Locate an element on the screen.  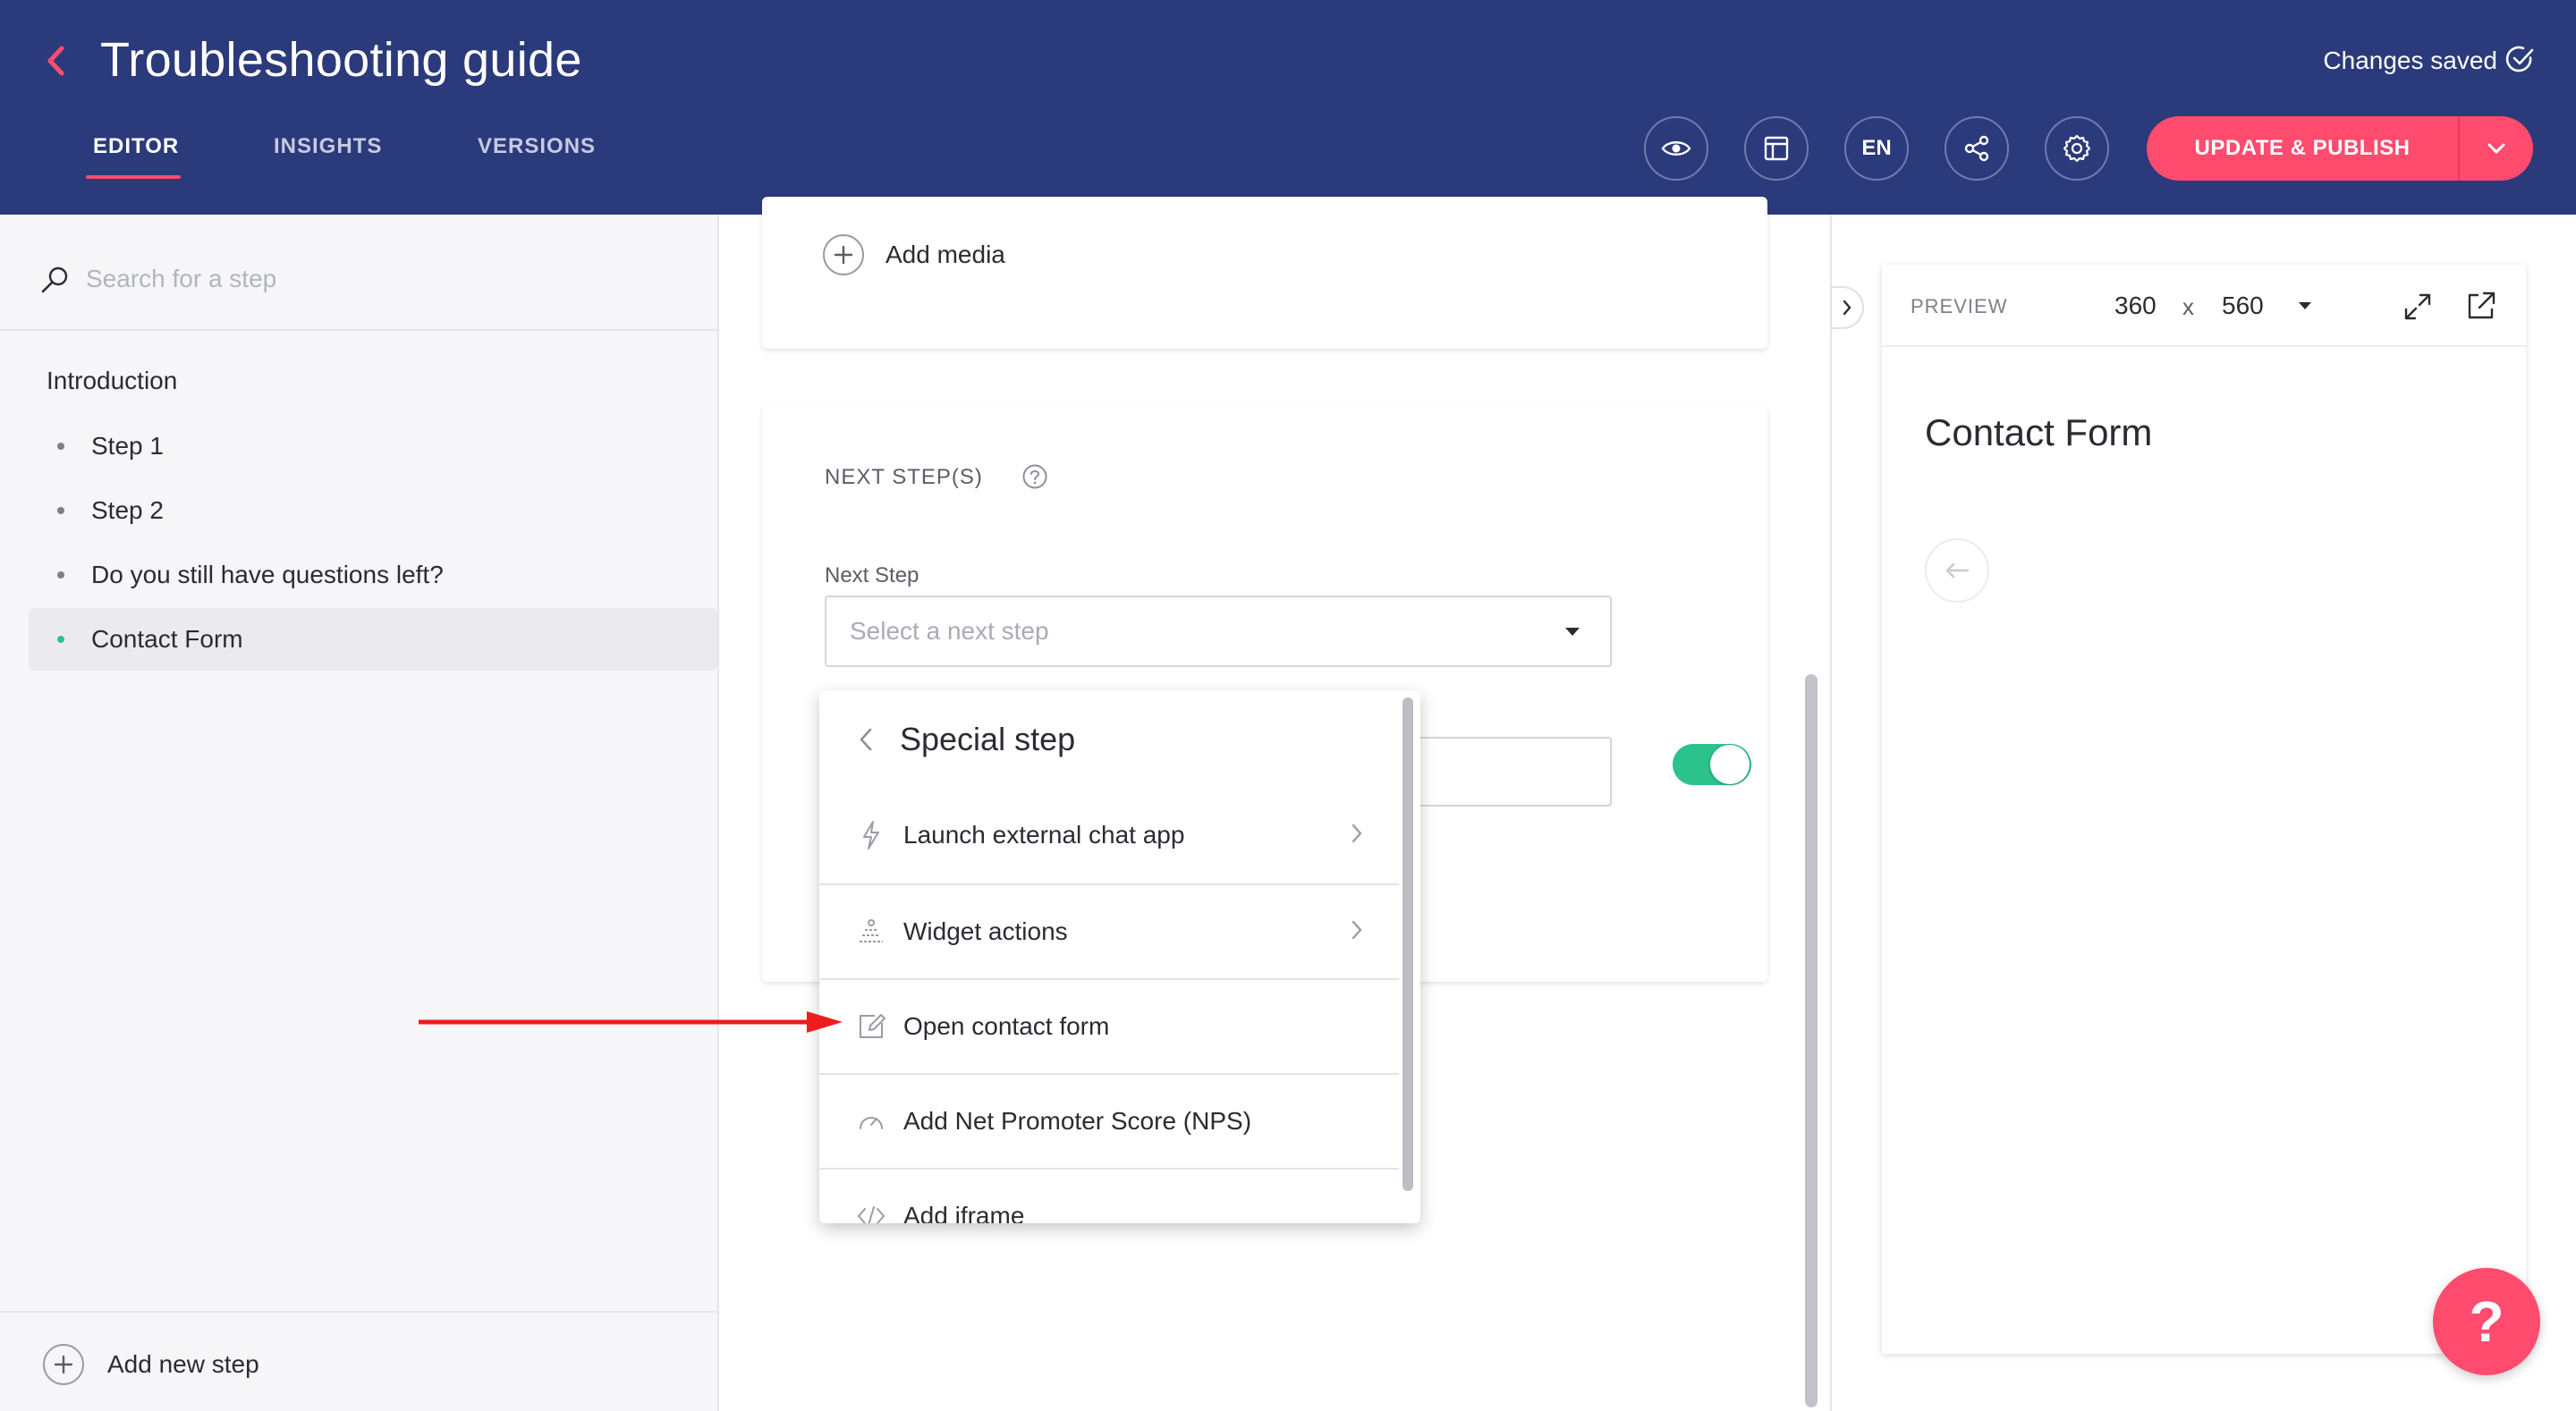
page-title: Troubleshooting guide is located at coordinates (341, 60).